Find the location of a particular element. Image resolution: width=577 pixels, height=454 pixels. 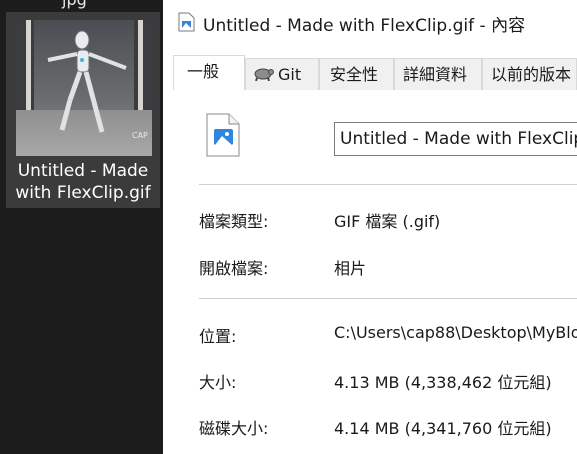

tab-details: 詳細資料 is located at coordinates (438, 74).